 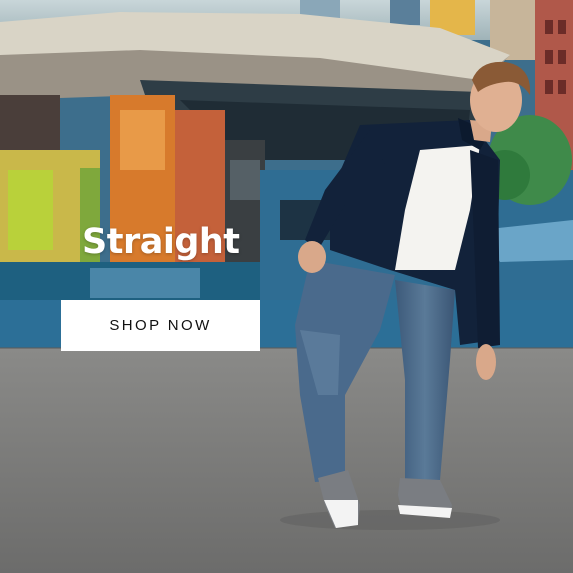 What do you see at coordinates (161, 242) in the screenshot?
I see `category-headline: Straight` at bounding box center [161, 242].